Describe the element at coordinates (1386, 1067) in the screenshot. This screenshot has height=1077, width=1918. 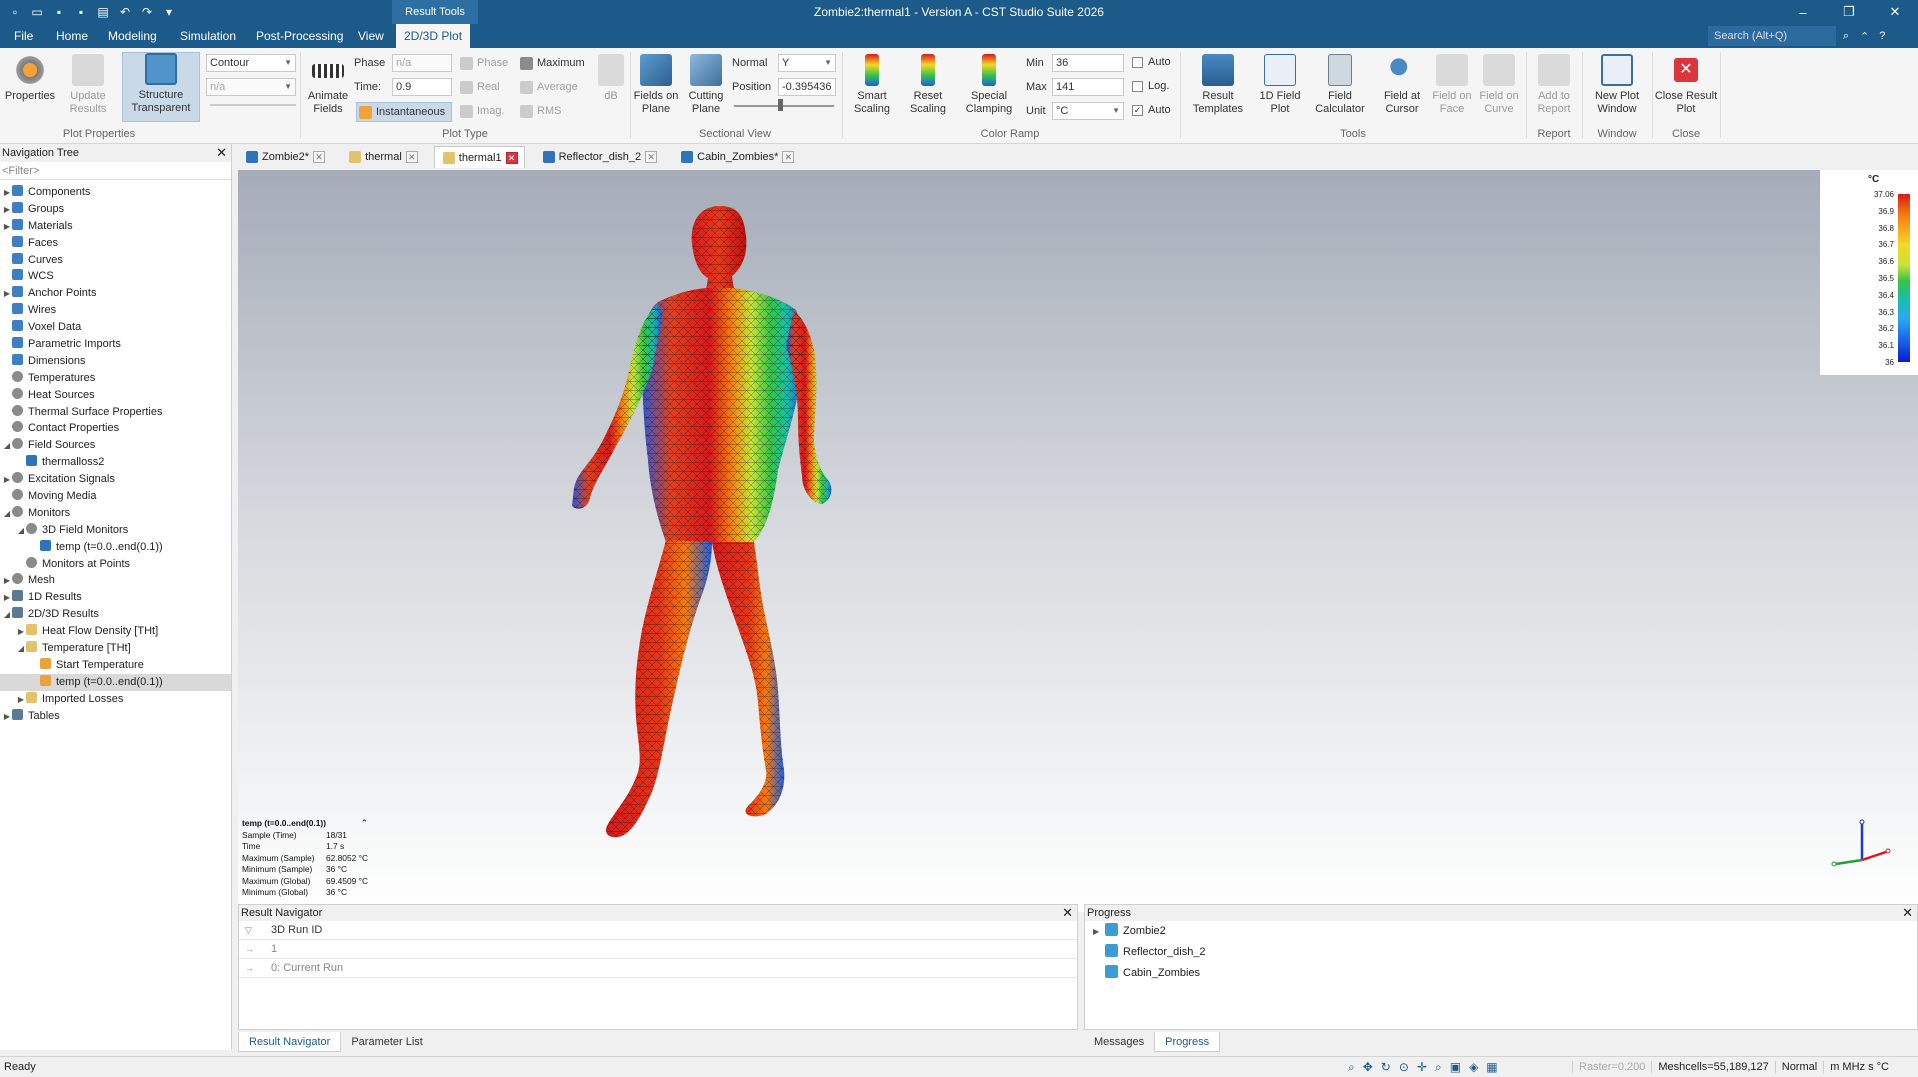
I see `rotate-icon: ↻` at that location.